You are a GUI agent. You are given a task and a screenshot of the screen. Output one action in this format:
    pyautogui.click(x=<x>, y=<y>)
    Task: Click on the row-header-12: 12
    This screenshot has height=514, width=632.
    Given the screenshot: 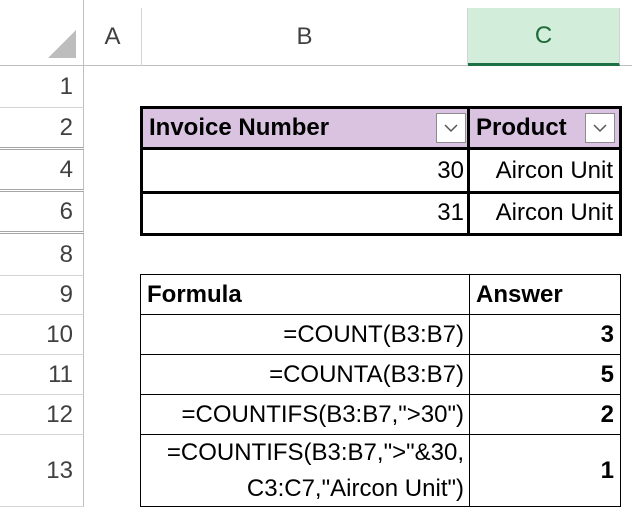 What is the action you would take?
    pyautogui.click(x=42, y=415)
    